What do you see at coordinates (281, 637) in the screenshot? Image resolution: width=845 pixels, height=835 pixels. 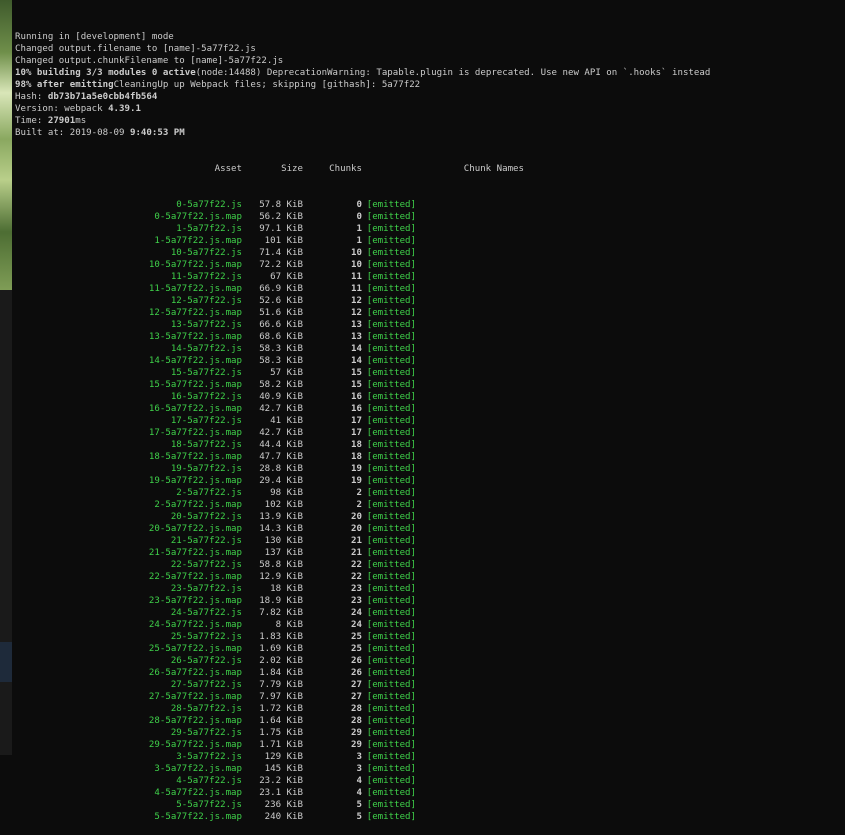 I see `asset-size: 1.83 KiB` at bounding box center [281, 637].